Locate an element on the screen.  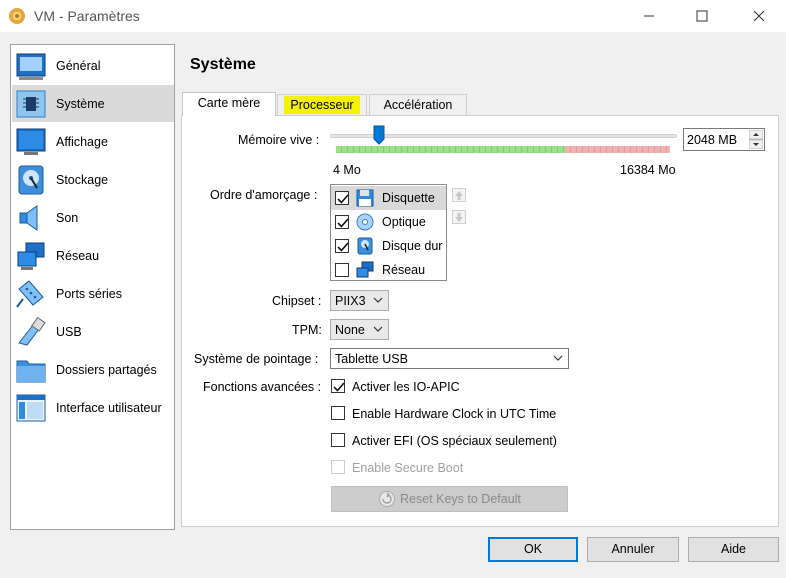
io-apic-label: Activer les IO-APIC is located at coordinates (406, 387).